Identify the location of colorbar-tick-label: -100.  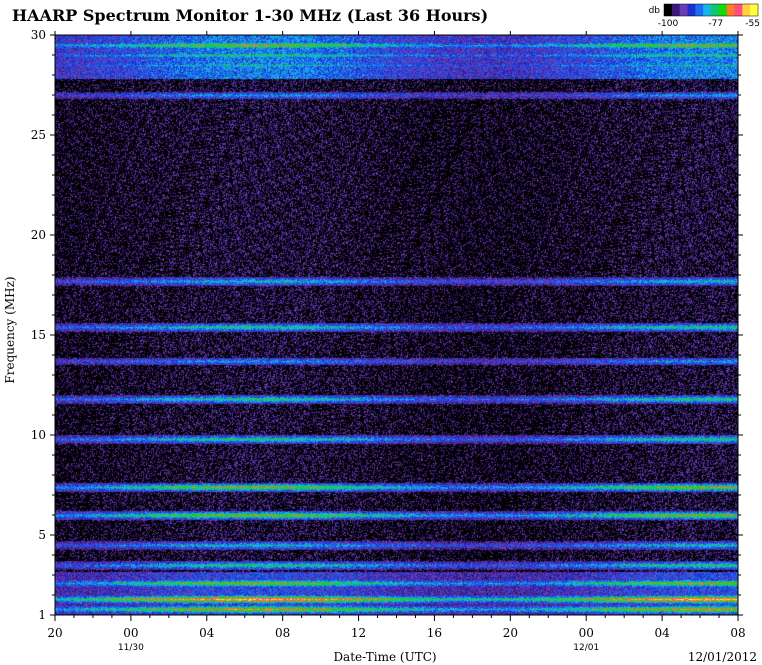
(668, 24).